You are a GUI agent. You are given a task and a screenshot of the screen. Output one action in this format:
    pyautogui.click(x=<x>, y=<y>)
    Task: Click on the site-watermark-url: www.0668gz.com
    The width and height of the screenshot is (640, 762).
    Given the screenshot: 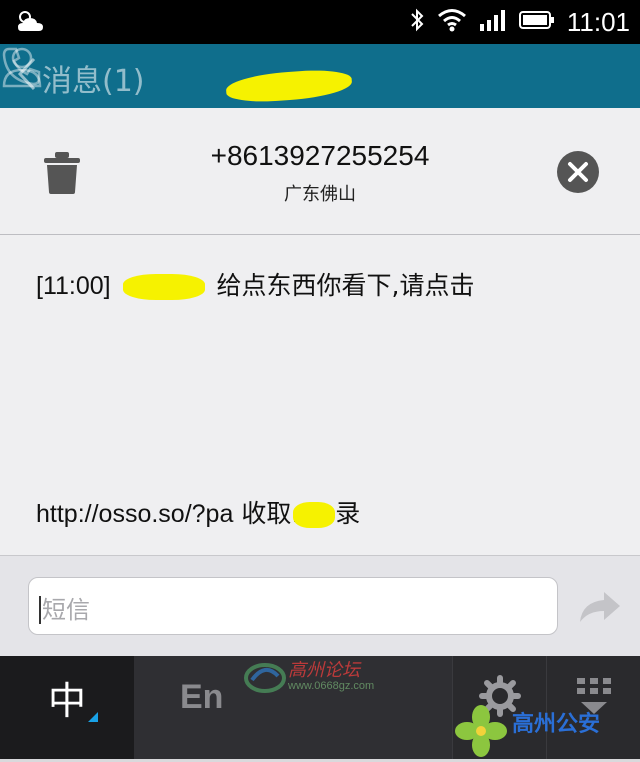 What is the action you would take?
    pyautogui.click(x=331, y=686)
    